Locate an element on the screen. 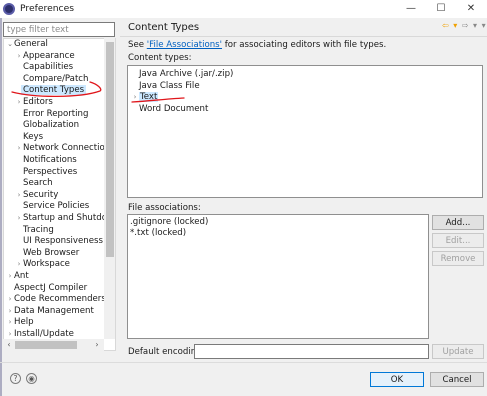 The image size is (487, 396). tree-item: Tracing is located at coordinates (34, 231).